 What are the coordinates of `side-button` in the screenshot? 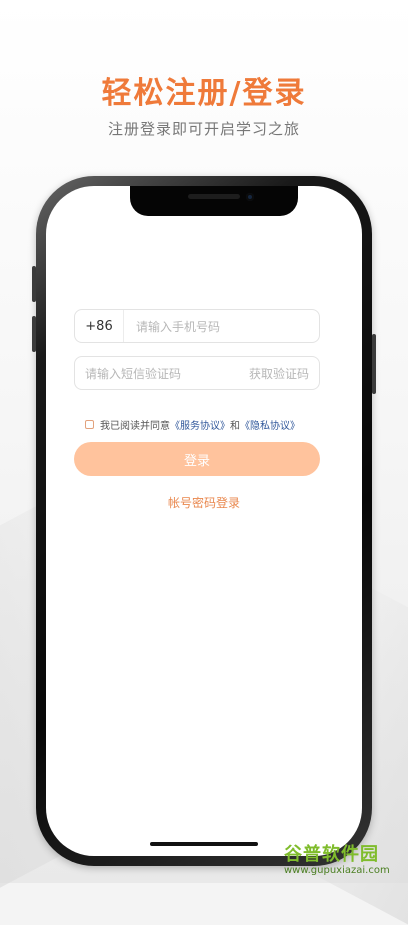 It's located at (374, 364).